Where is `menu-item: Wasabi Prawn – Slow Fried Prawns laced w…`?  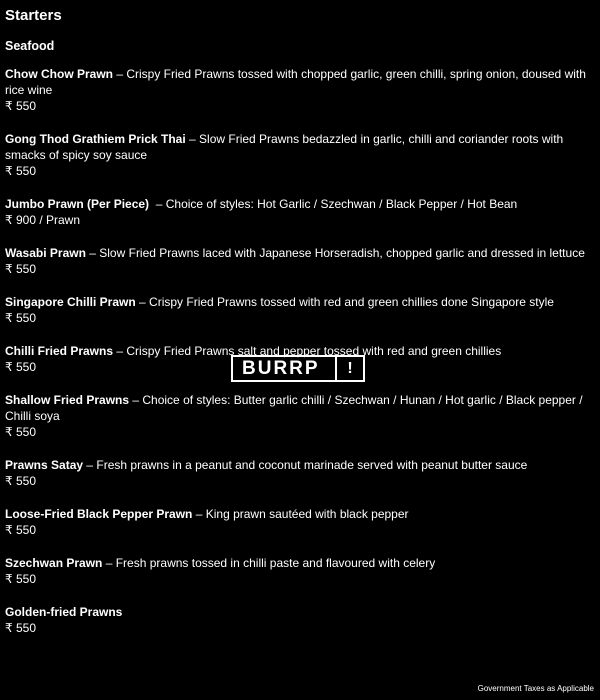 menu-item: Wasabi Prawn – Slow Fried Prawns laced w… is located at coordinates (297, 261).